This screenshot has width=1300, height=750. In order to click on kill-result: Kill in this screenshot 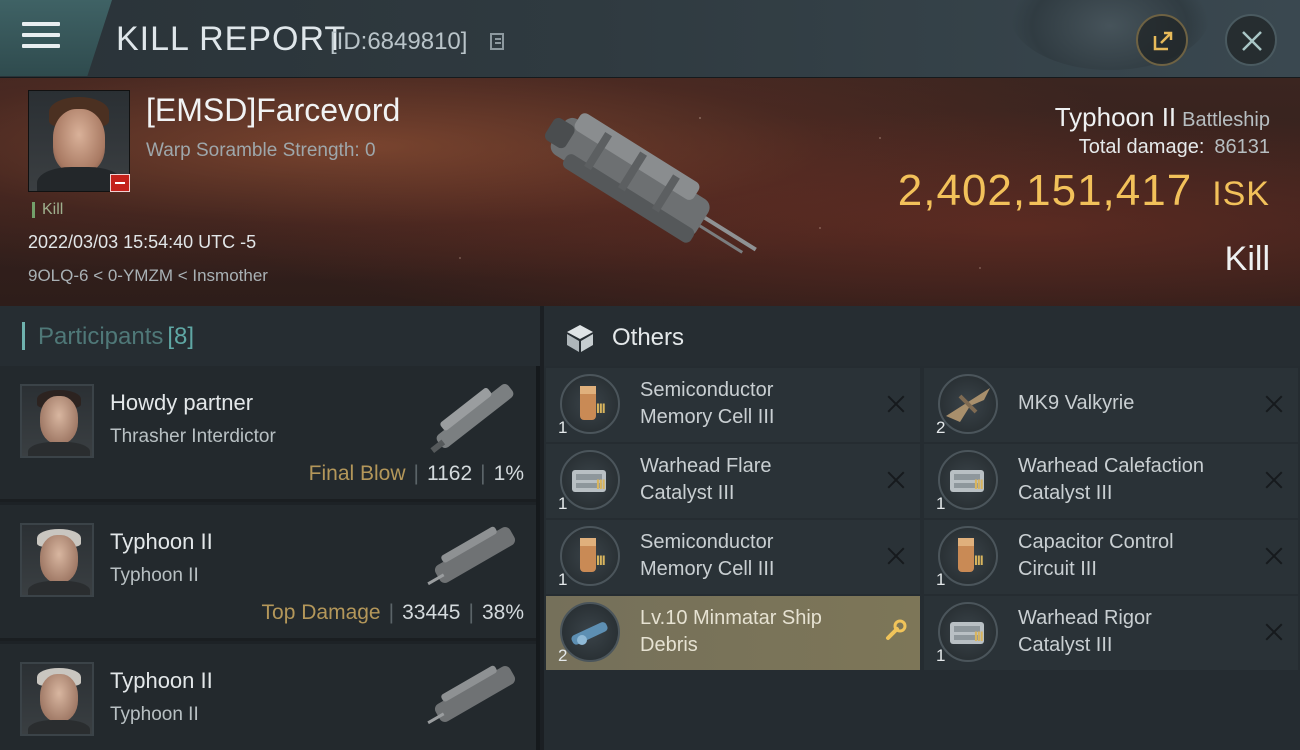, I will do `click(1247, 259)`.